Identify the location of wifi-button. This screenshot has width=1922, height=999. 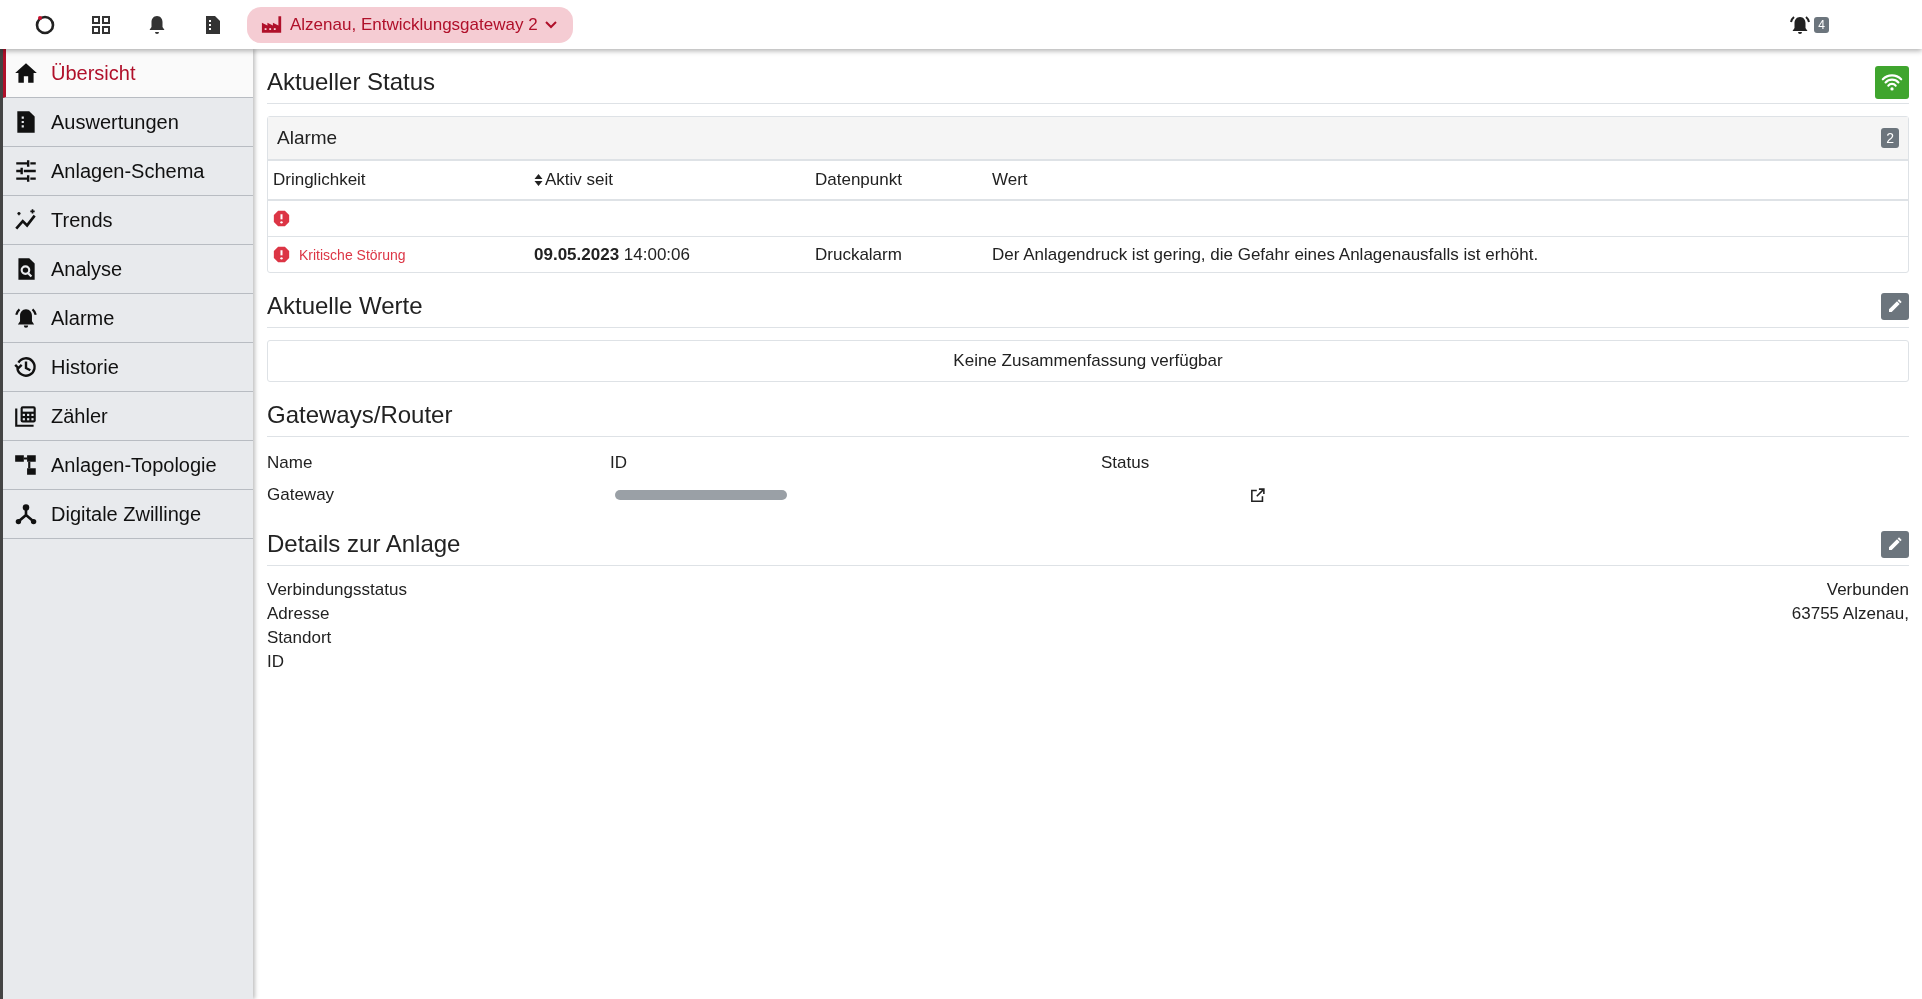
(1892, 82).